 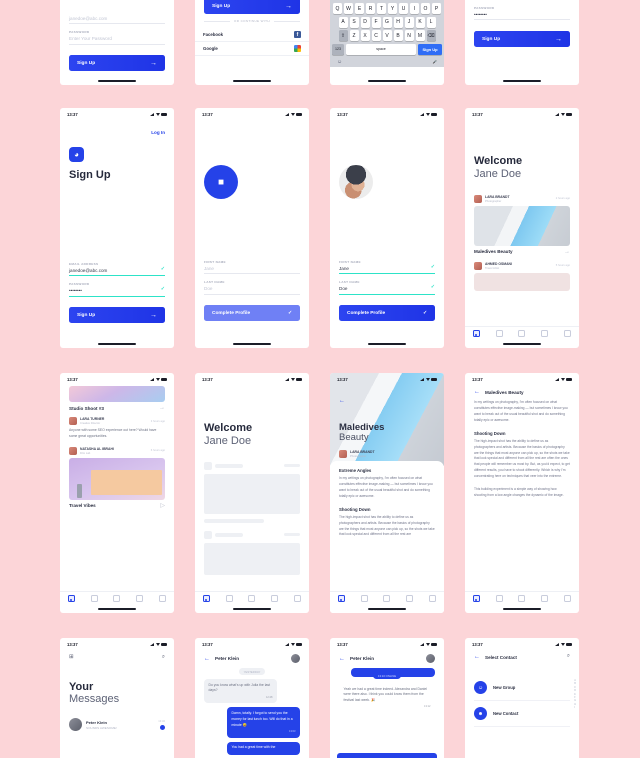 I want to click on key-a: A, so click(x=343, y=22).